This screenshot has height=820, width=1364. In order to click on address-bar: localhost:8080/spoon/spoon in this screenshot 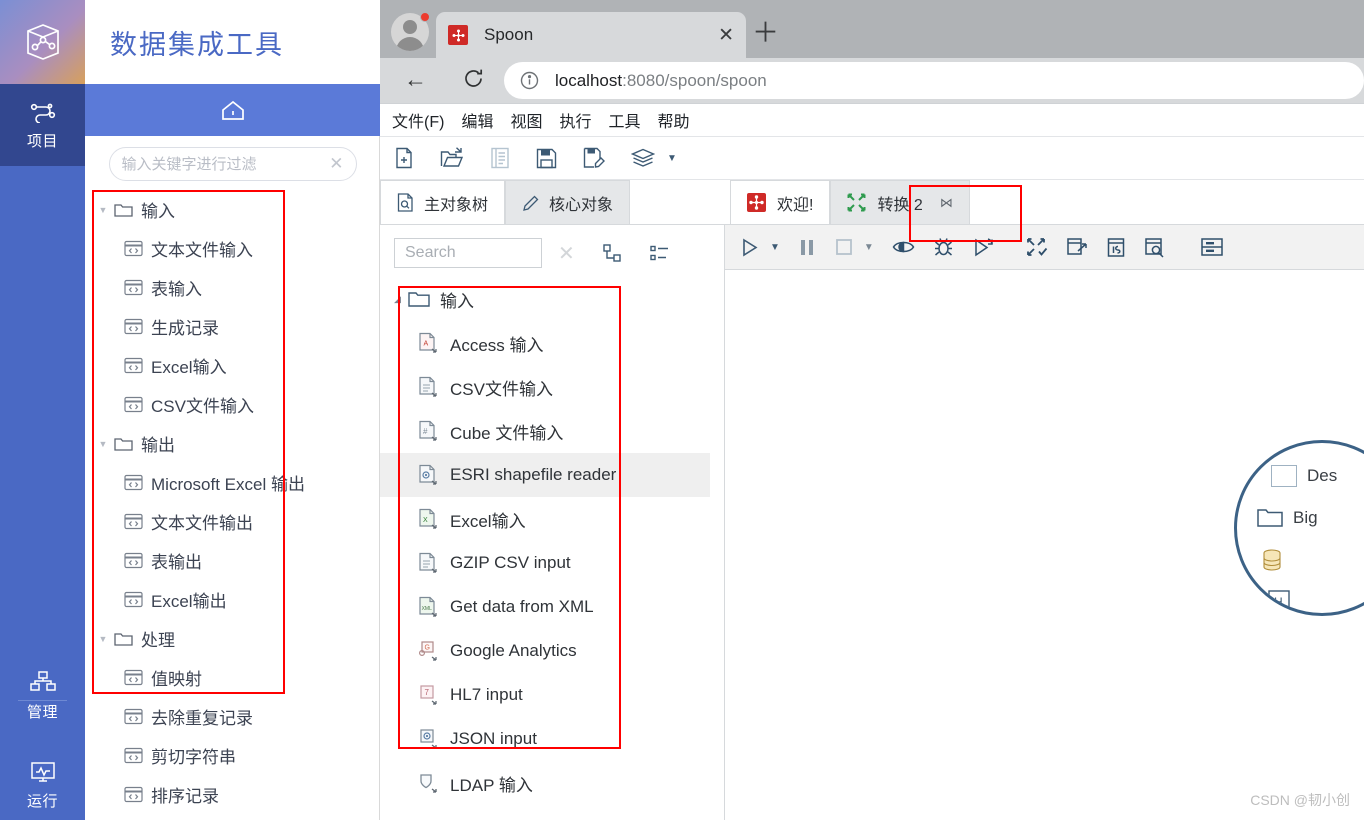, I will do `click(934, 80)`.